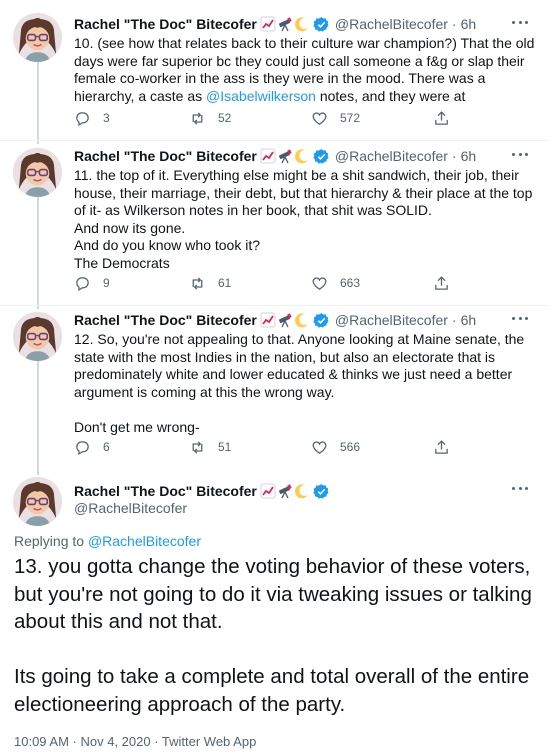  What do you see at coordinates (106, 118) in the screenshot?
I see `reply-count: 3` at bounding box center [106, 118].